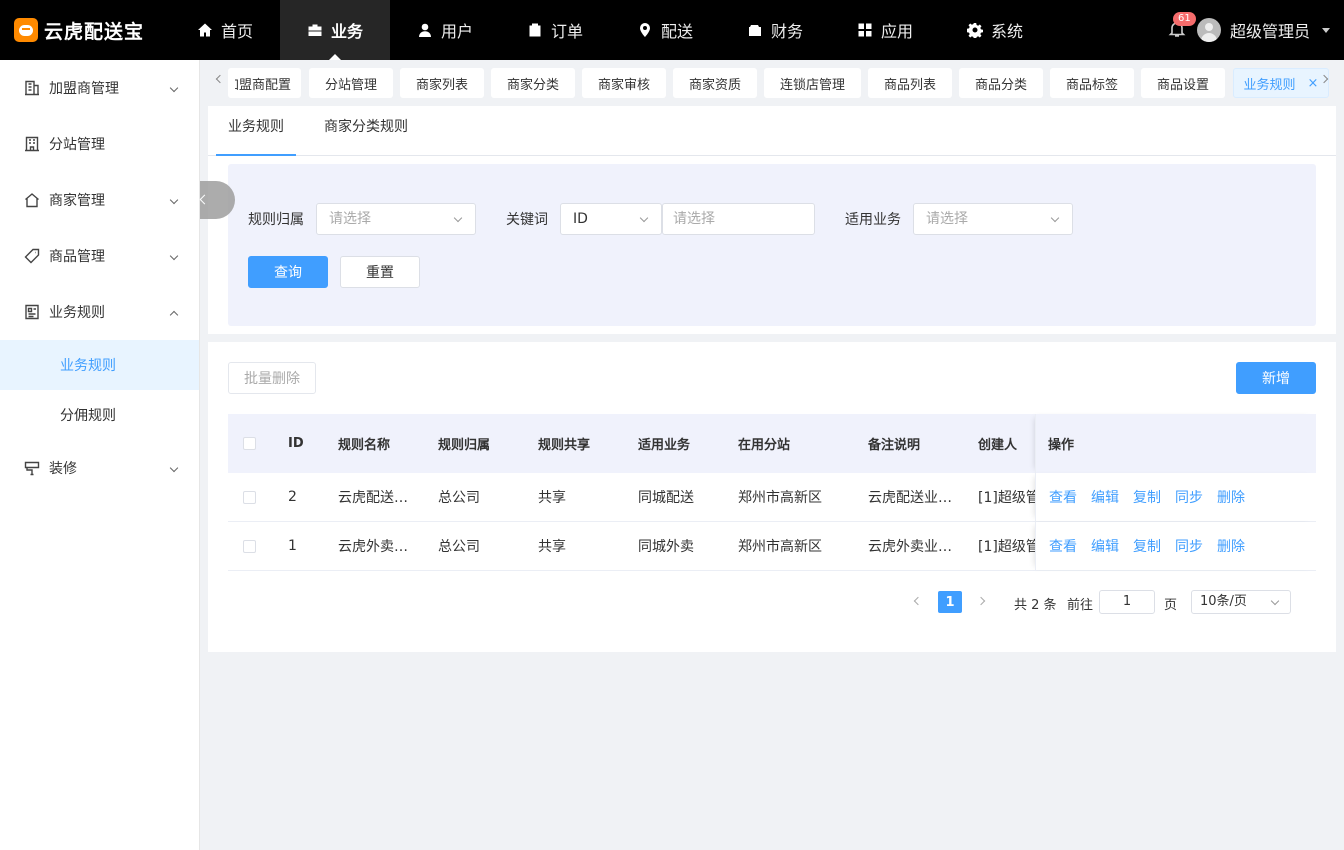  Describe the element at coordinates (533, 83) in the screenshot. I see `tab-merchant-category: 商家分类` at that location.